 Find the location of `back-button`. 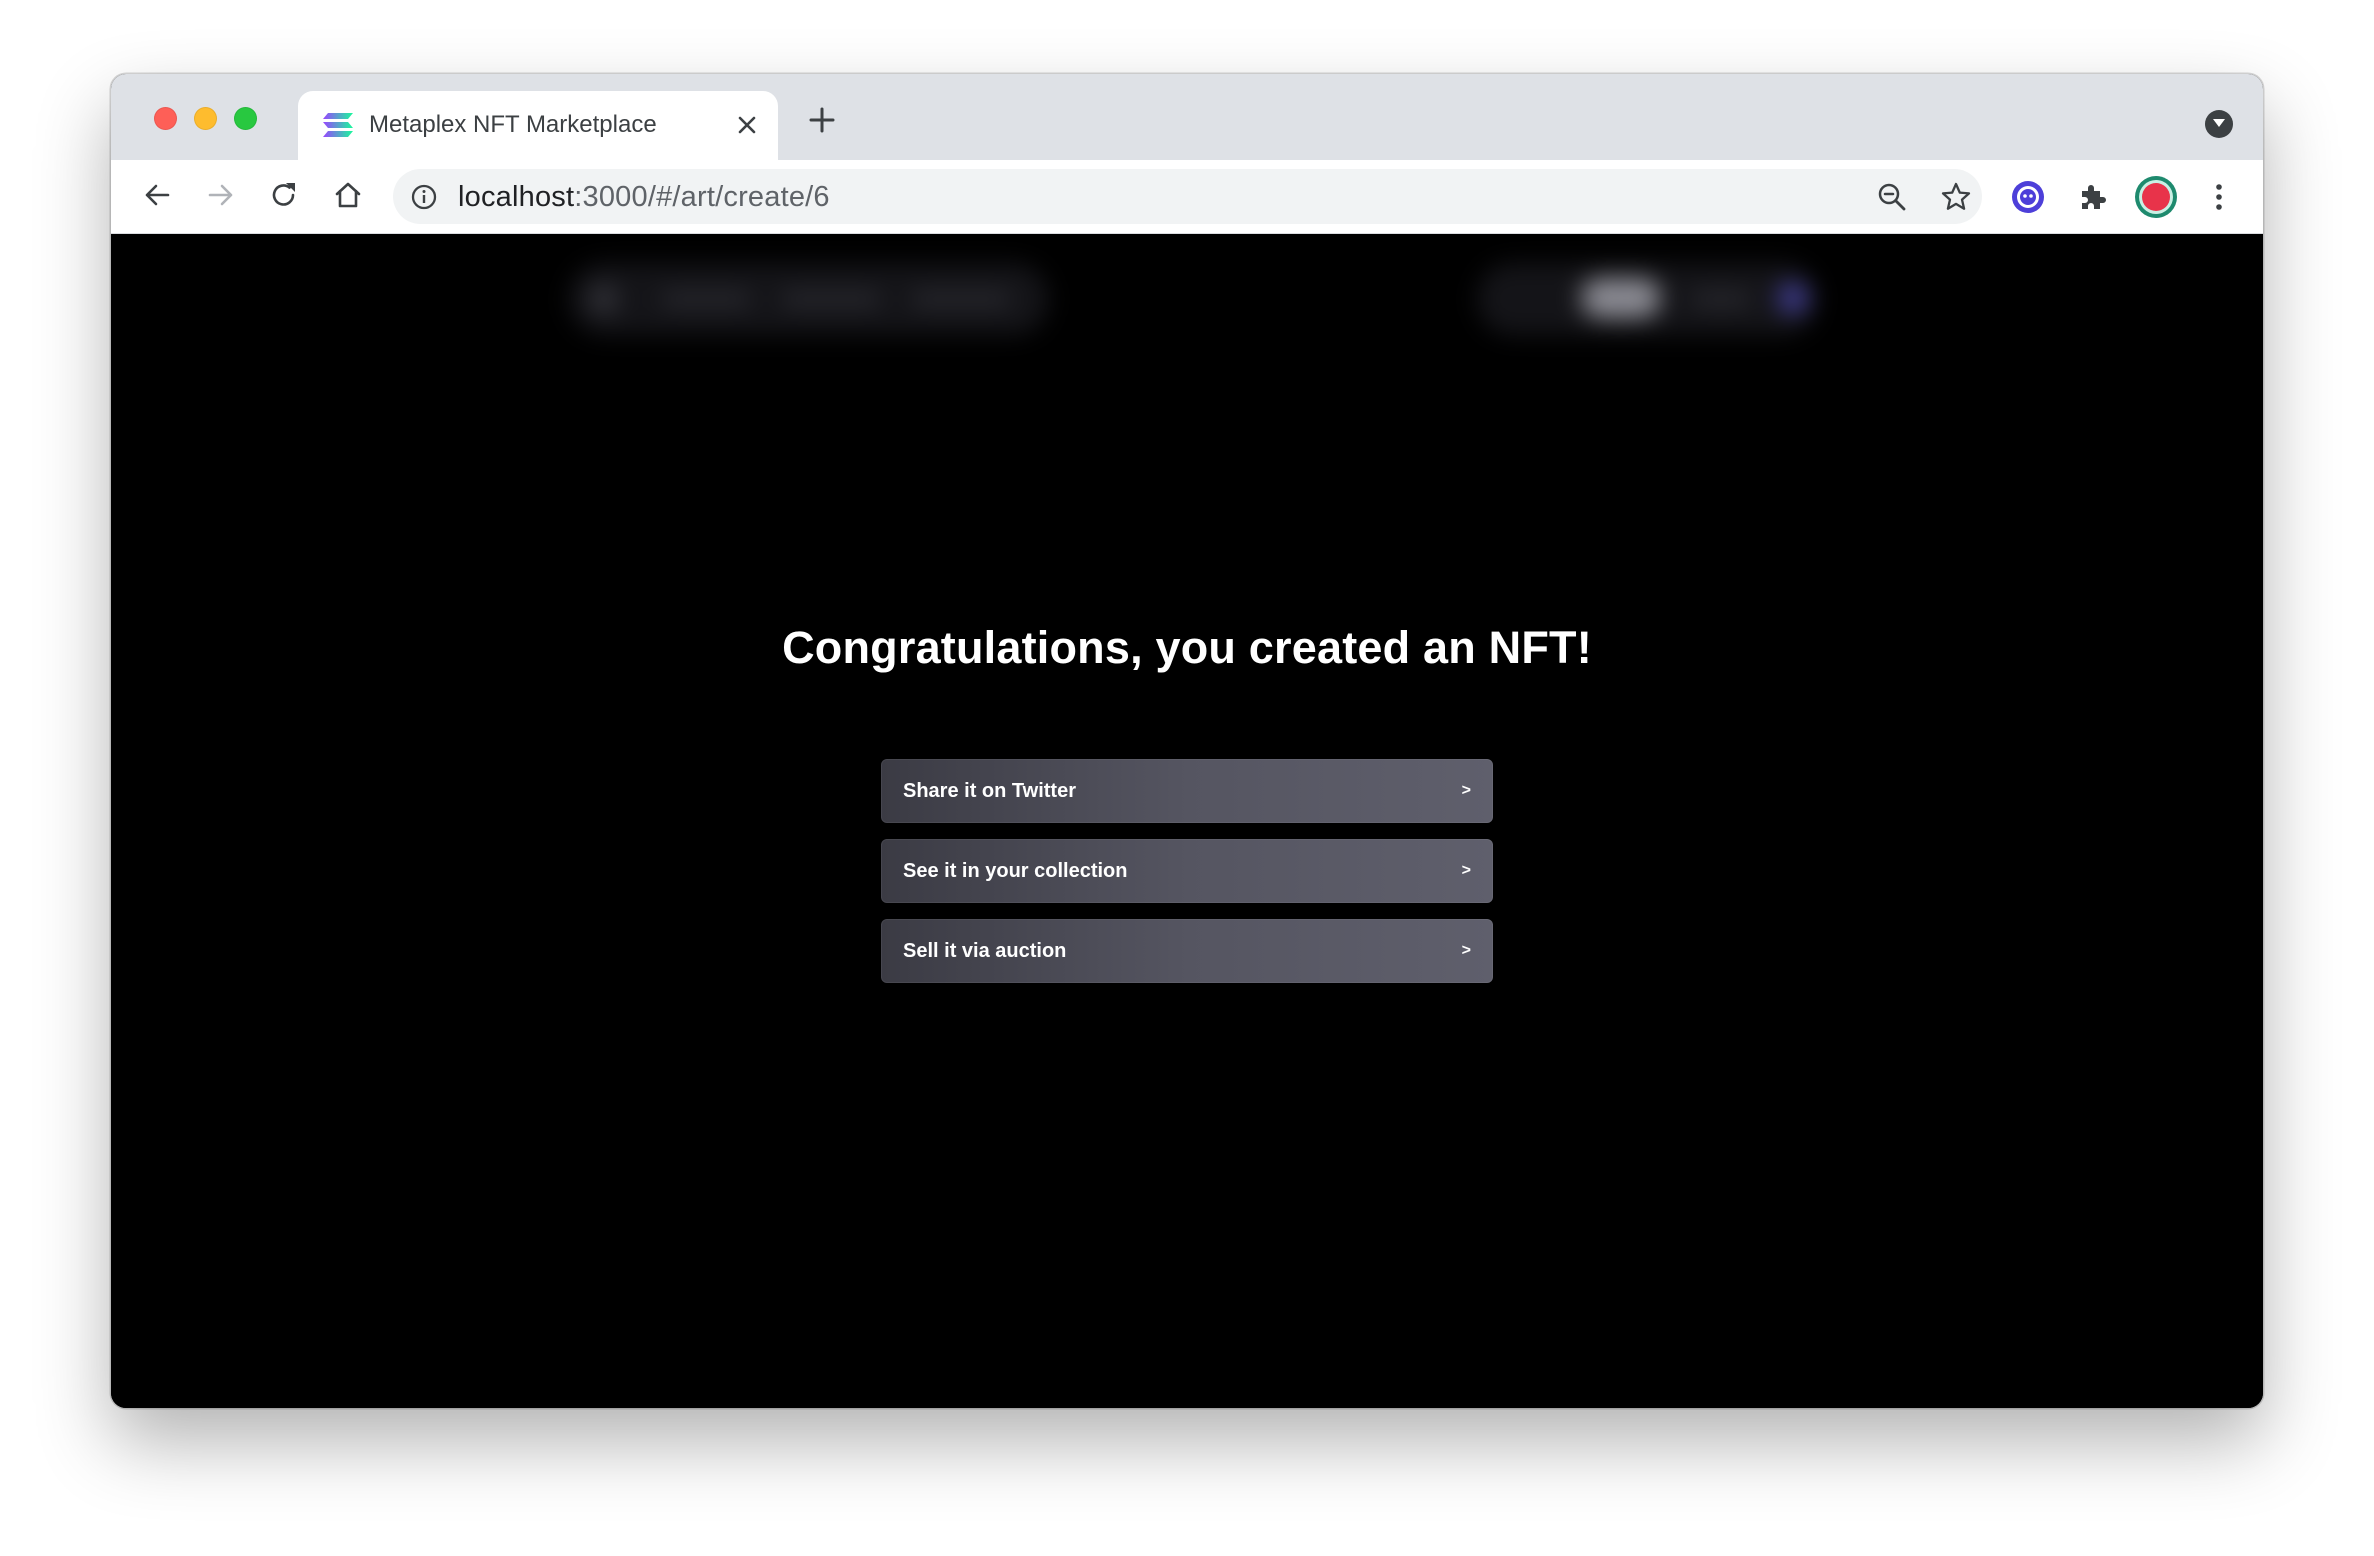

back-button is located at coordinates (157, 197).